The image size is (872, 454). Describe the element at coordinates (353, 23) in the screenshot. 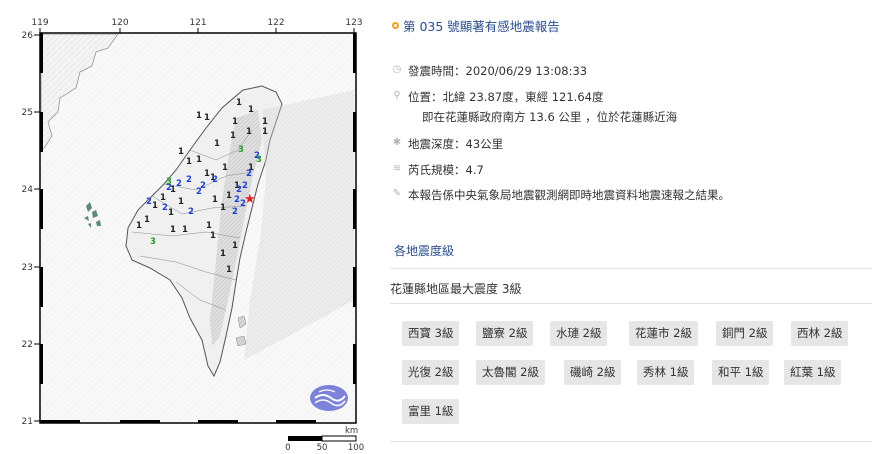

I see `lon-tick-label: 123` at that location.